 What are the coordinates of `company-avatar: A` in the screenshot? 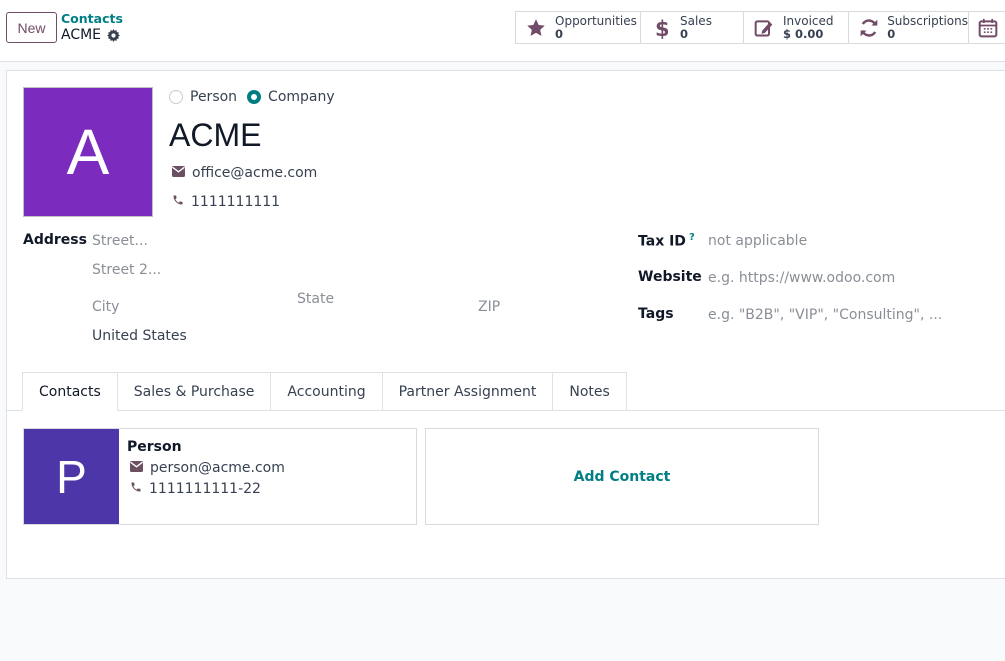 It's located at (88, 152).